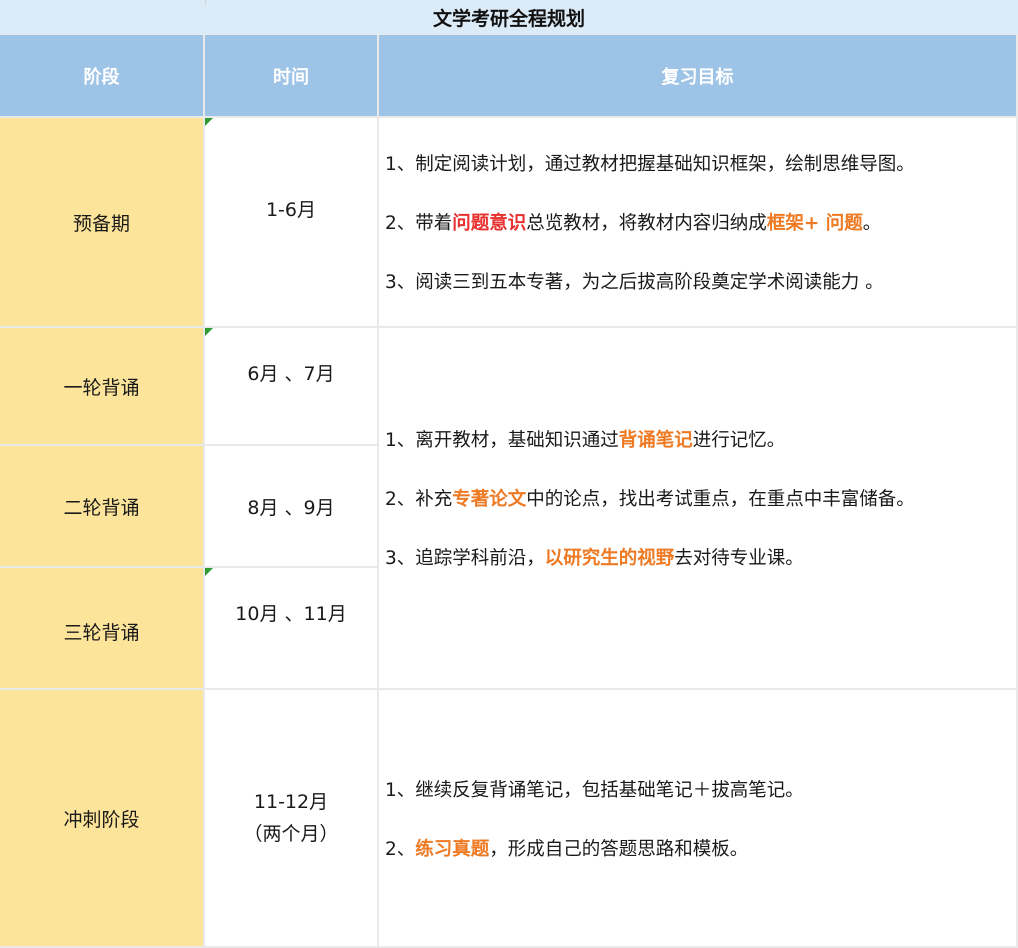 This screenshot has width=1018, height=948. I want to click on table-title: 文学考研全程规划, so click(509, 17).